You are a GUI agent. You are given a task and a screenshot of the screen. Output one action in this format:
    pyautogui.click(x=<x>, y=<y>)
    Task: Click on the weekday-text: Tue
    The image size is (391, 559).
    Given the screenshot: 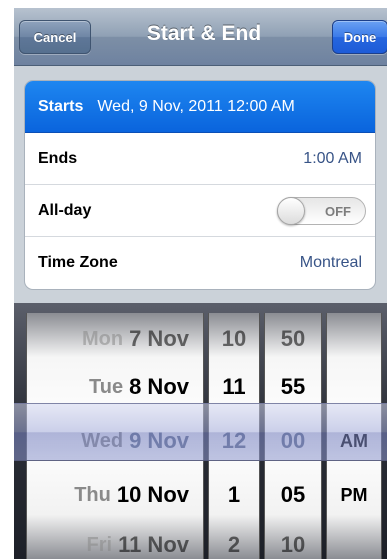 What is the action you would take?
    pyautogui.click(x=106, y=386)
    